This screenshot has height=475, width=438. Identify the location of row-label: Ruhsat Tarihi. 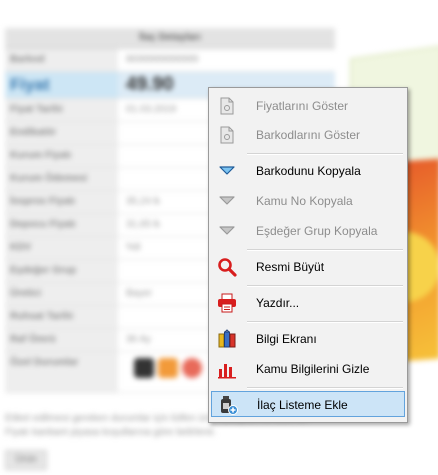
(61, 317).